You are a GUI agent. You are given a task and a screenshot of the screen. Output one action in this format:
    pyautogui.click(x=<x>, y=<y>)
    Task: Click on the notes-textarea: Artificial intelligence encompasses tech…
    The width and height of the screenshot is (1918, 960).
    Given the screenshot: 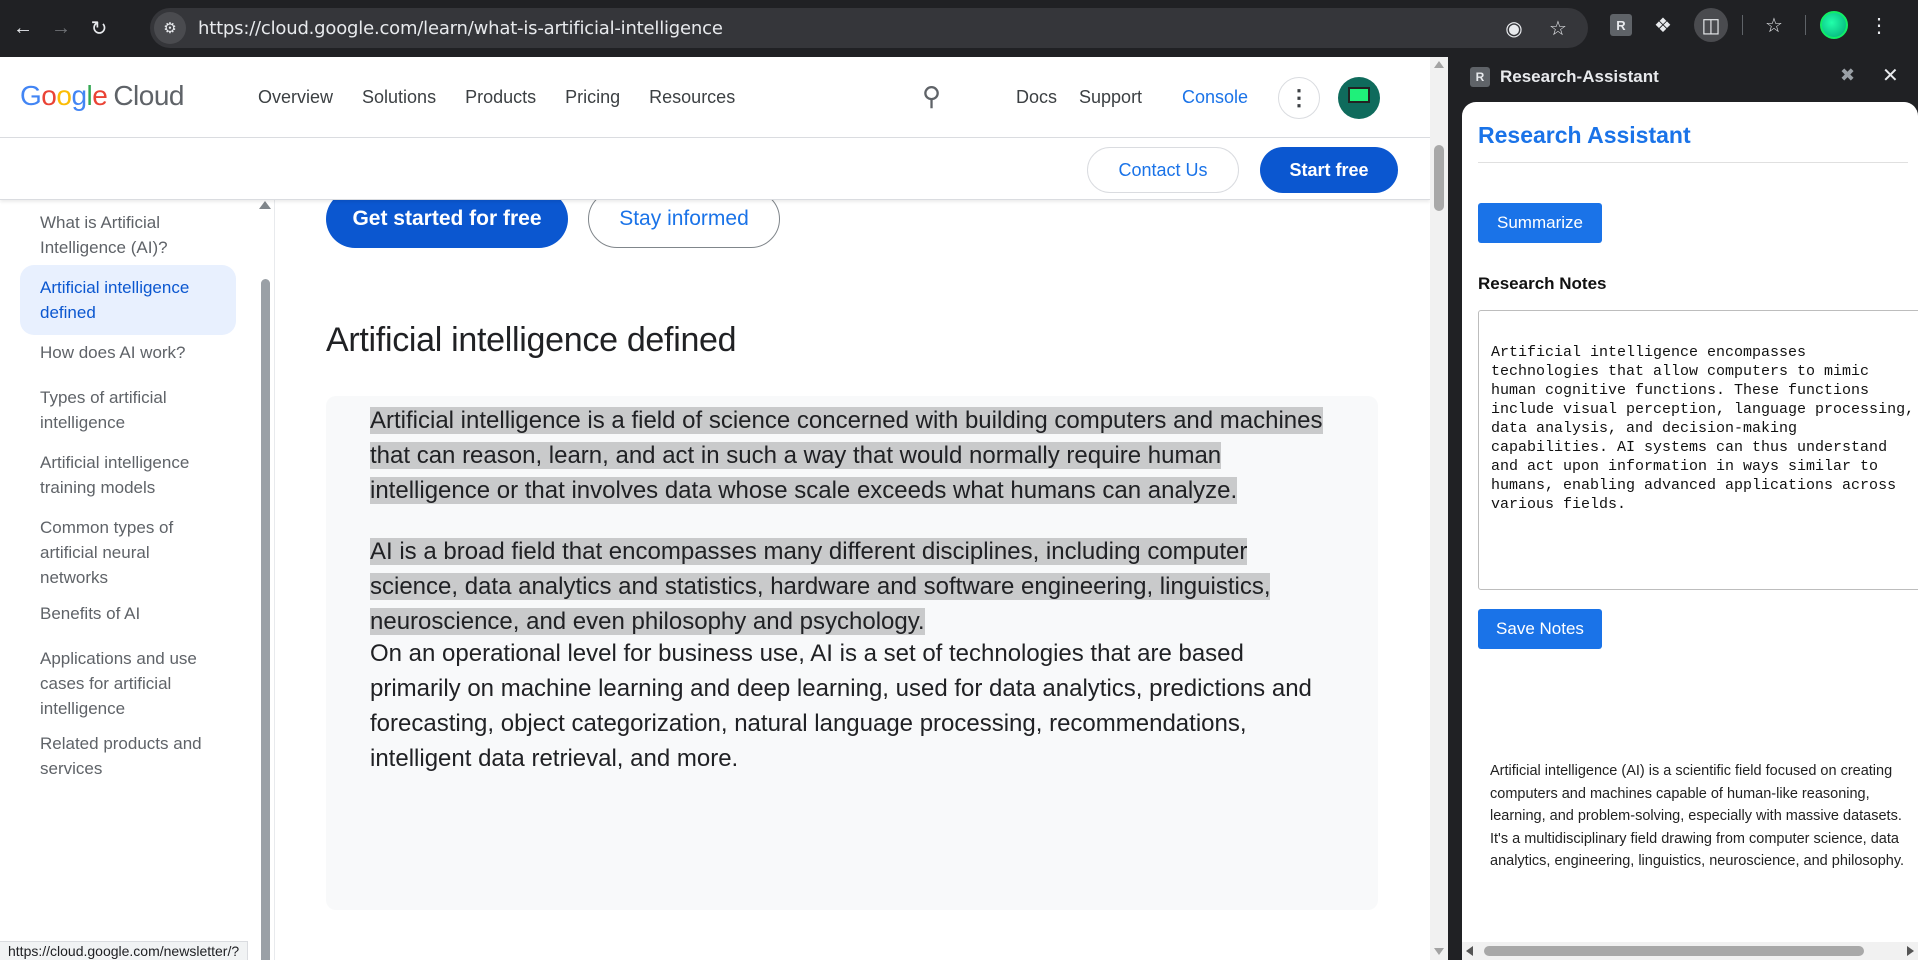 What is the action you would take?
    pyautogui.click(x=1698, y=450)
    